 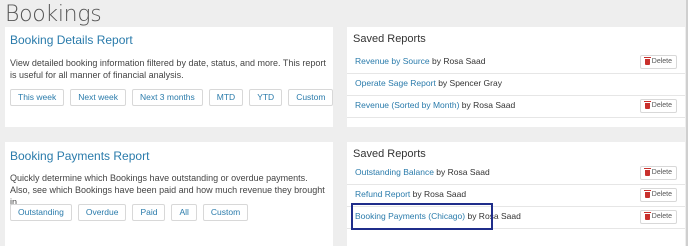 What do you see at coordinates (516, 63) in the screenshot?
I see `saved-report-row: Revenue by Source by Rosa Saad Delete` at bounding box center [516, 63].